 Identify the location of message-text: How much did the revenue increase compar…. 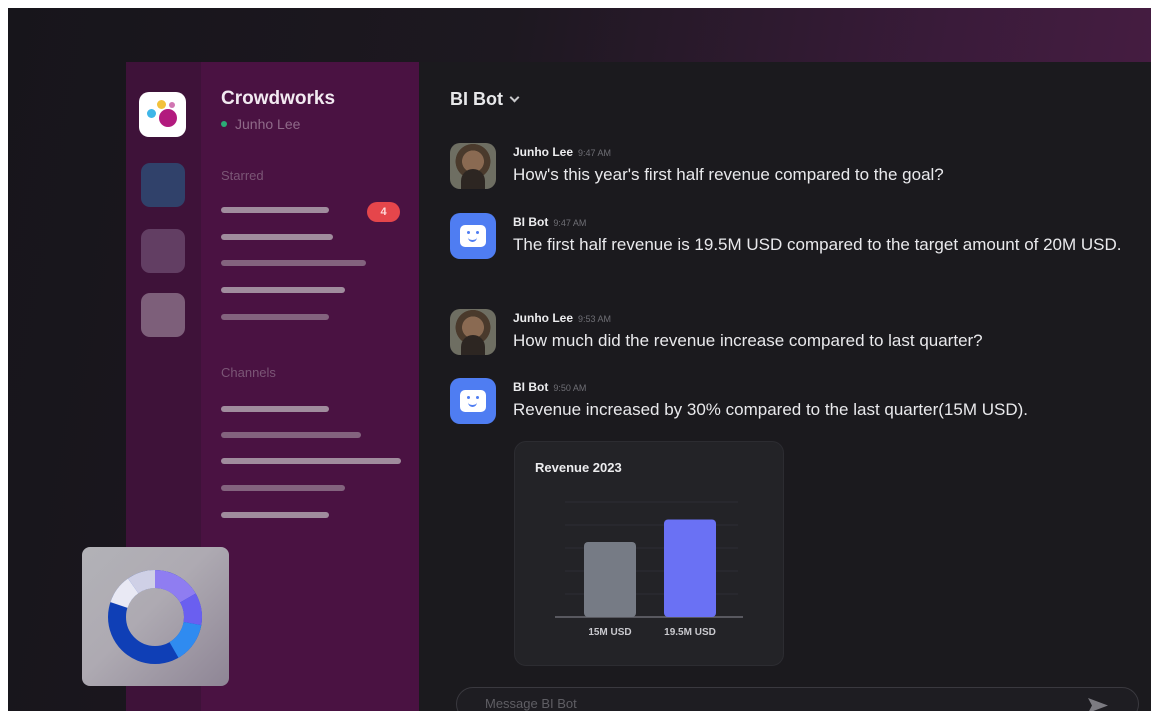
(748, 340).